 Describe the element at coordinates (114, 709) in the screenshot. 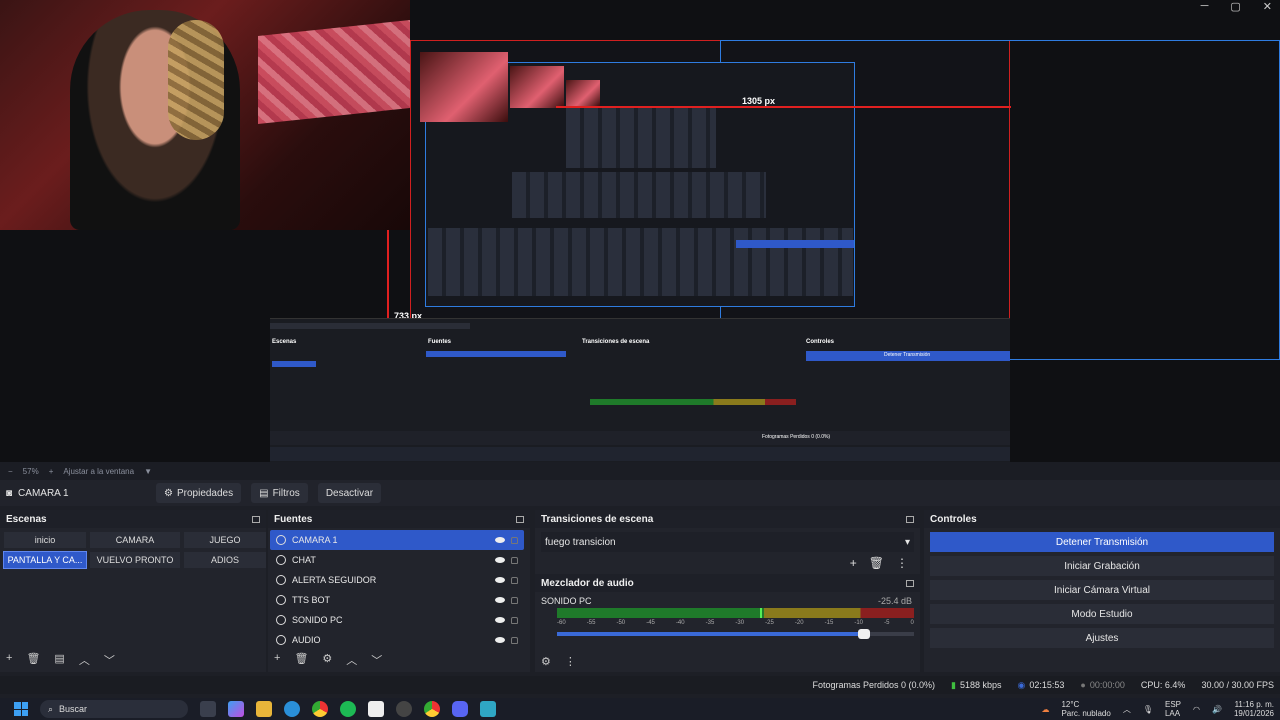

I see `taskbar-search: ⌕ Buscar` at that location.